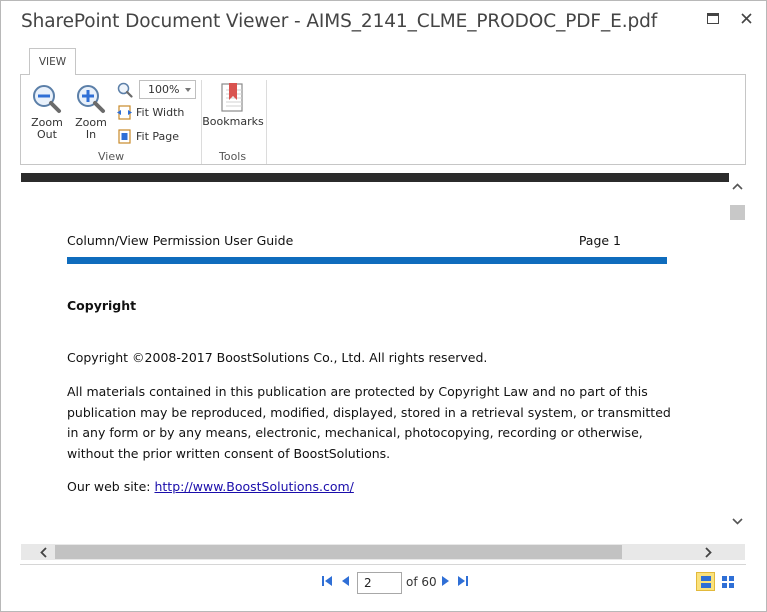 The width and height of the screenshot is (767, 612). I want to click on fit-page-label: Fit Page, so click(158, 136).